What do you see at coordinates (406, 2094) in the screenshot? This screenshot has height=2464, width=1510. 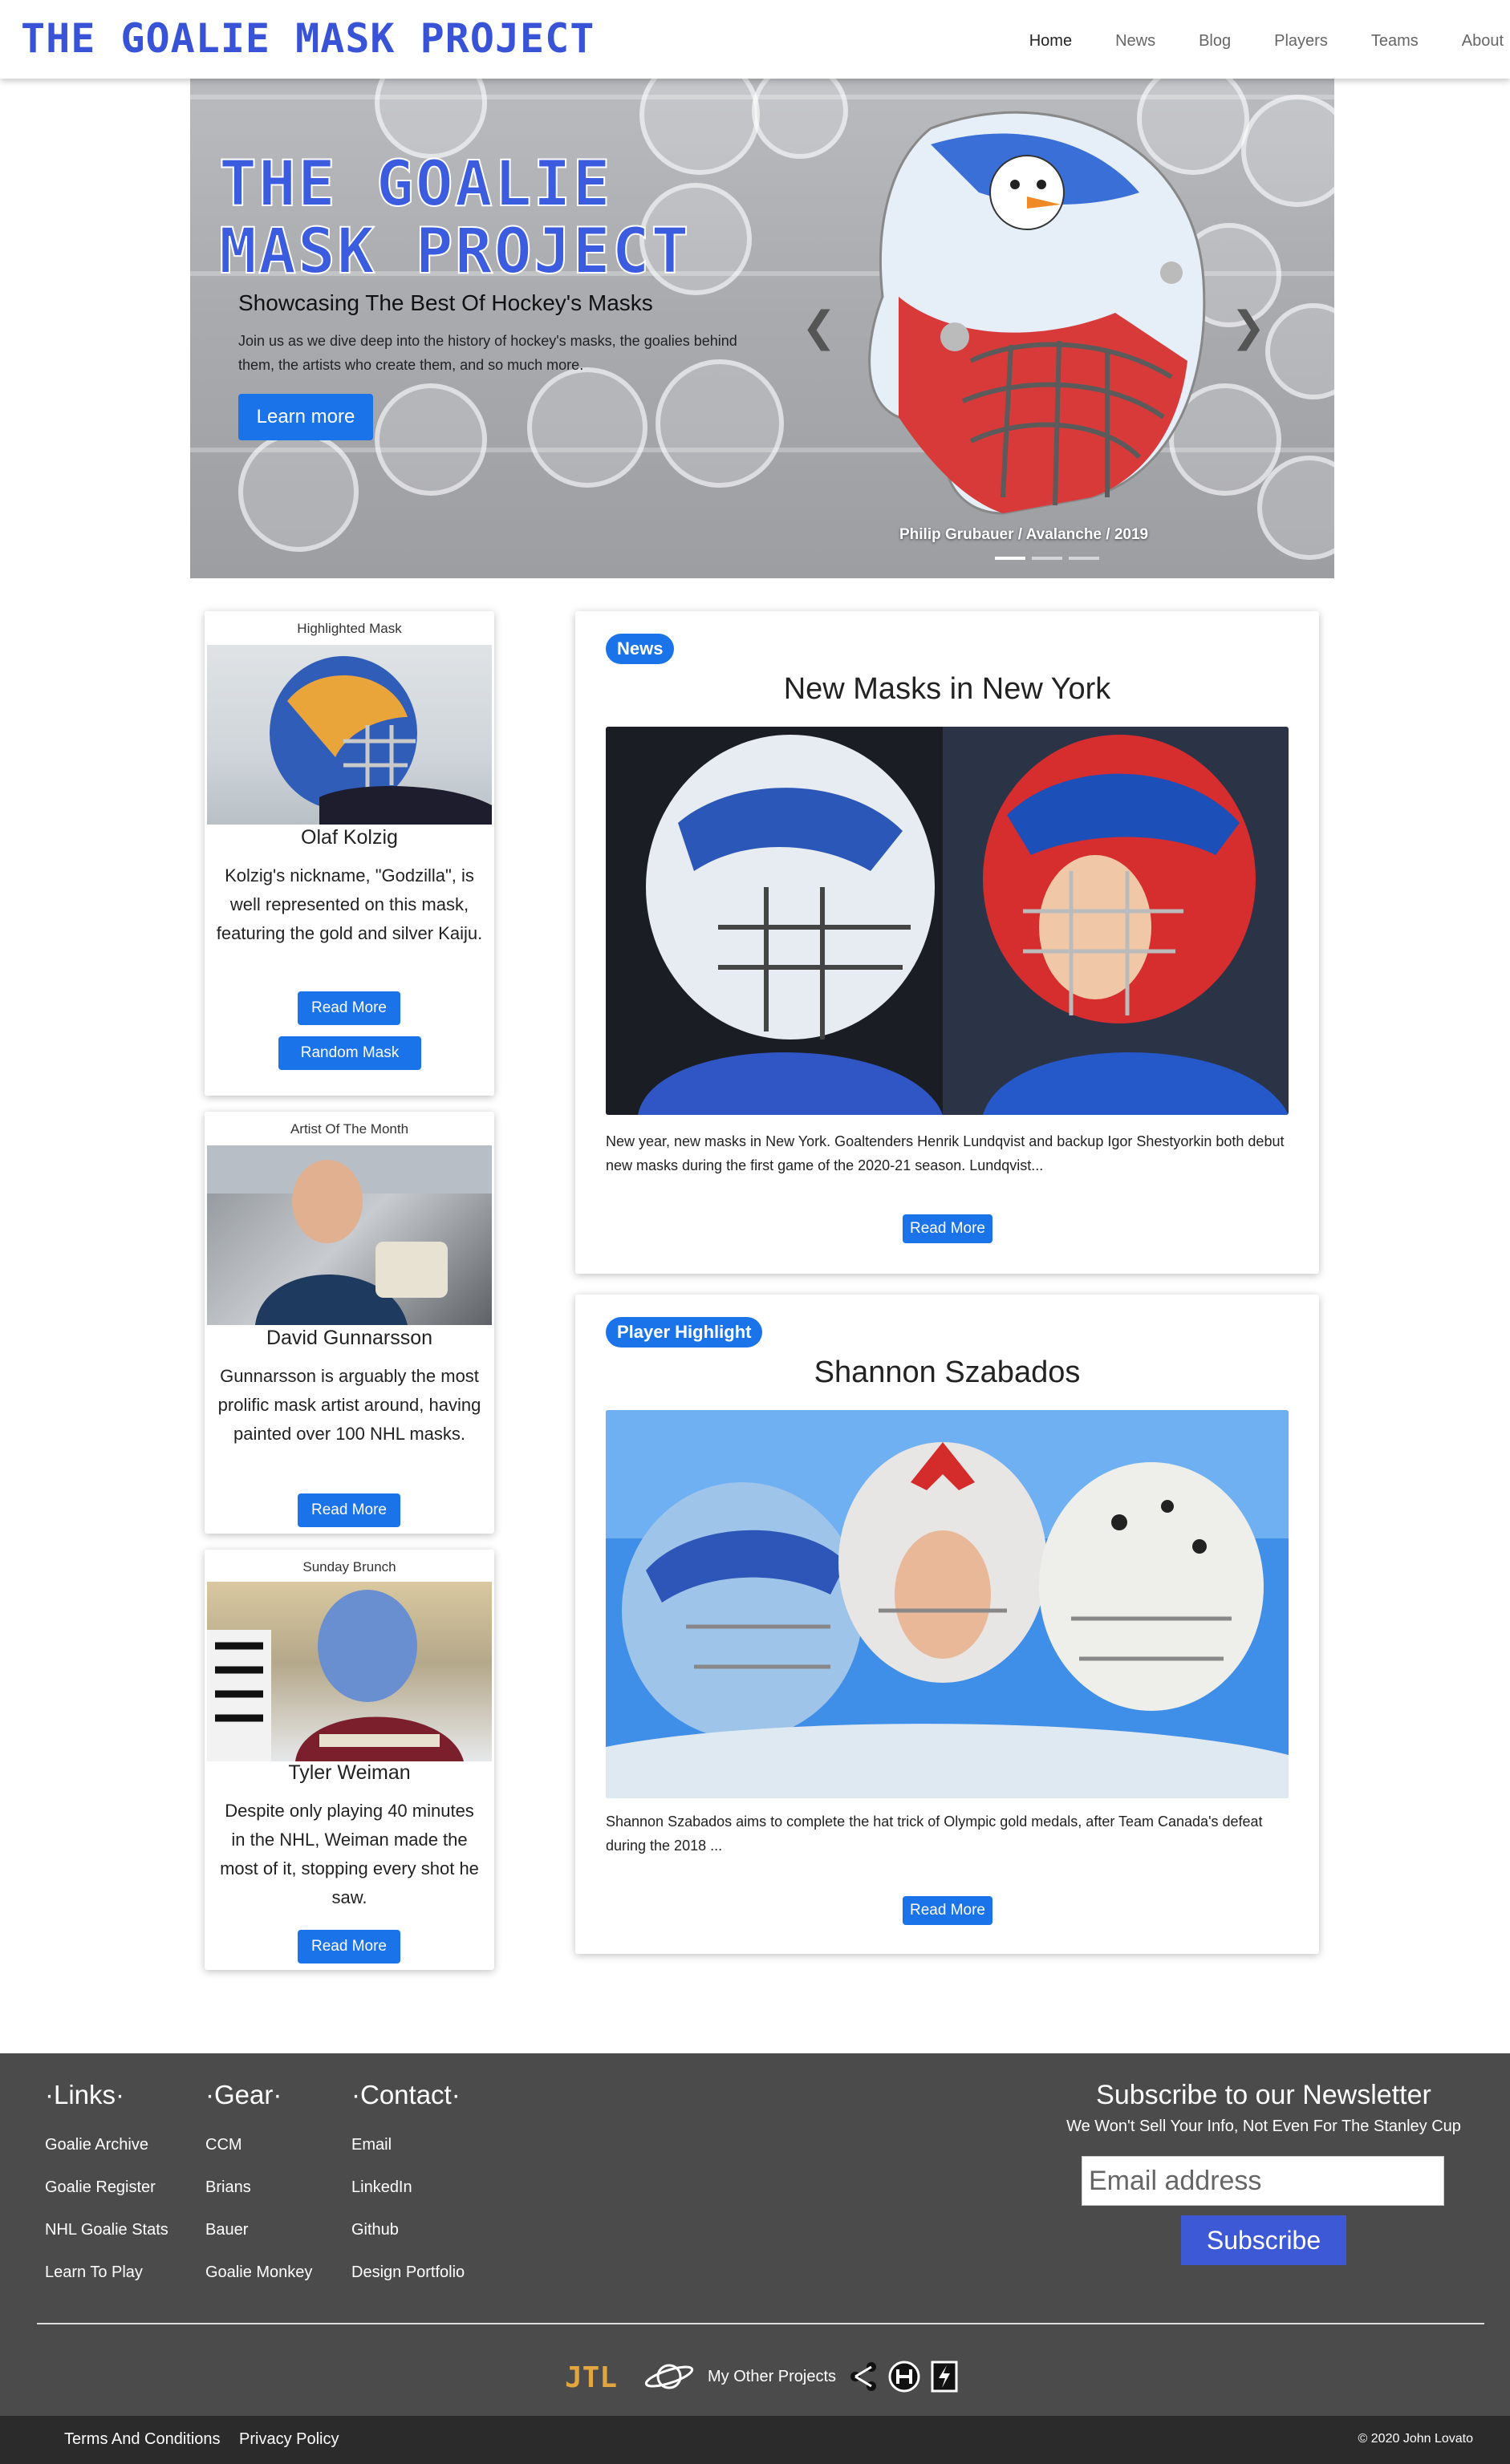 I see `footer-heading: ·Contact·` at bounding box center [406, 2094].